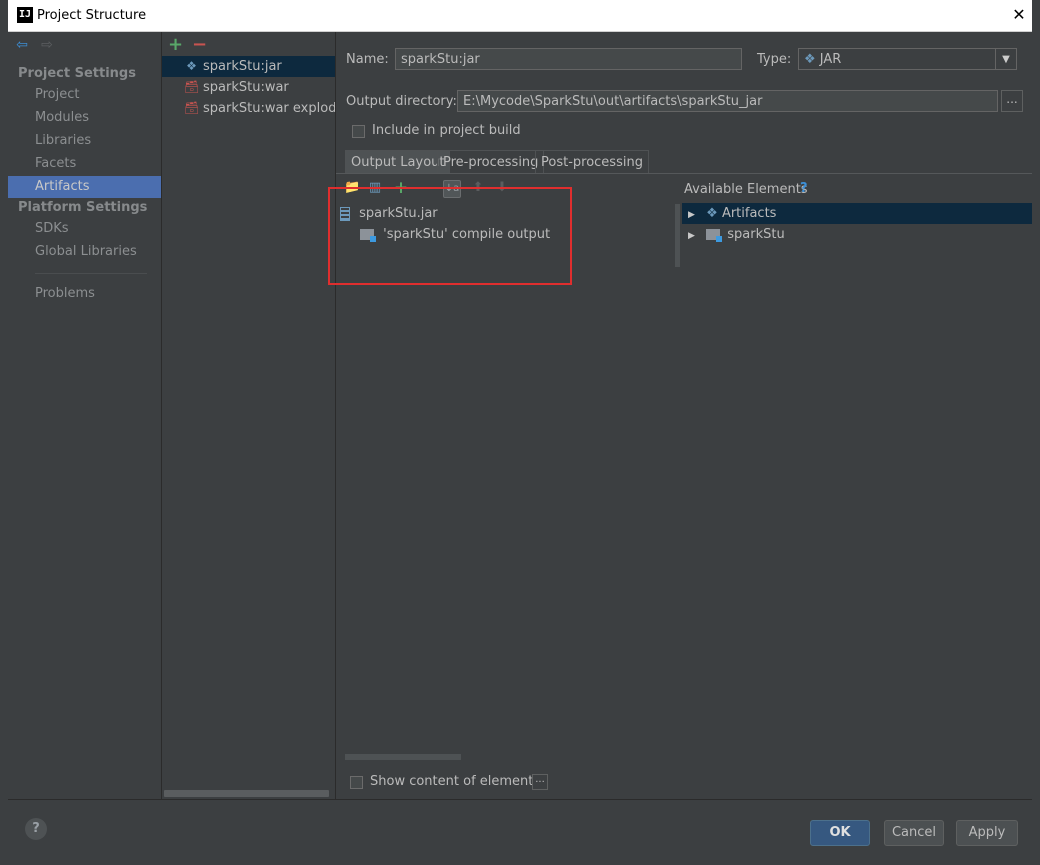 This screenshot has width=1040, height=865. Describe the element at coordinates (91, 273) in the screenshot. I see `nav-divider` at that location.